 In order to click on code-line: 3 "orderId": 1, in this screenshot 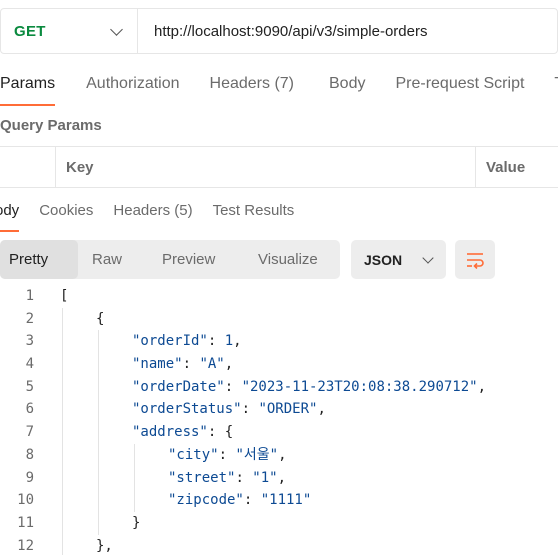, I will do `click(279, 342)`.